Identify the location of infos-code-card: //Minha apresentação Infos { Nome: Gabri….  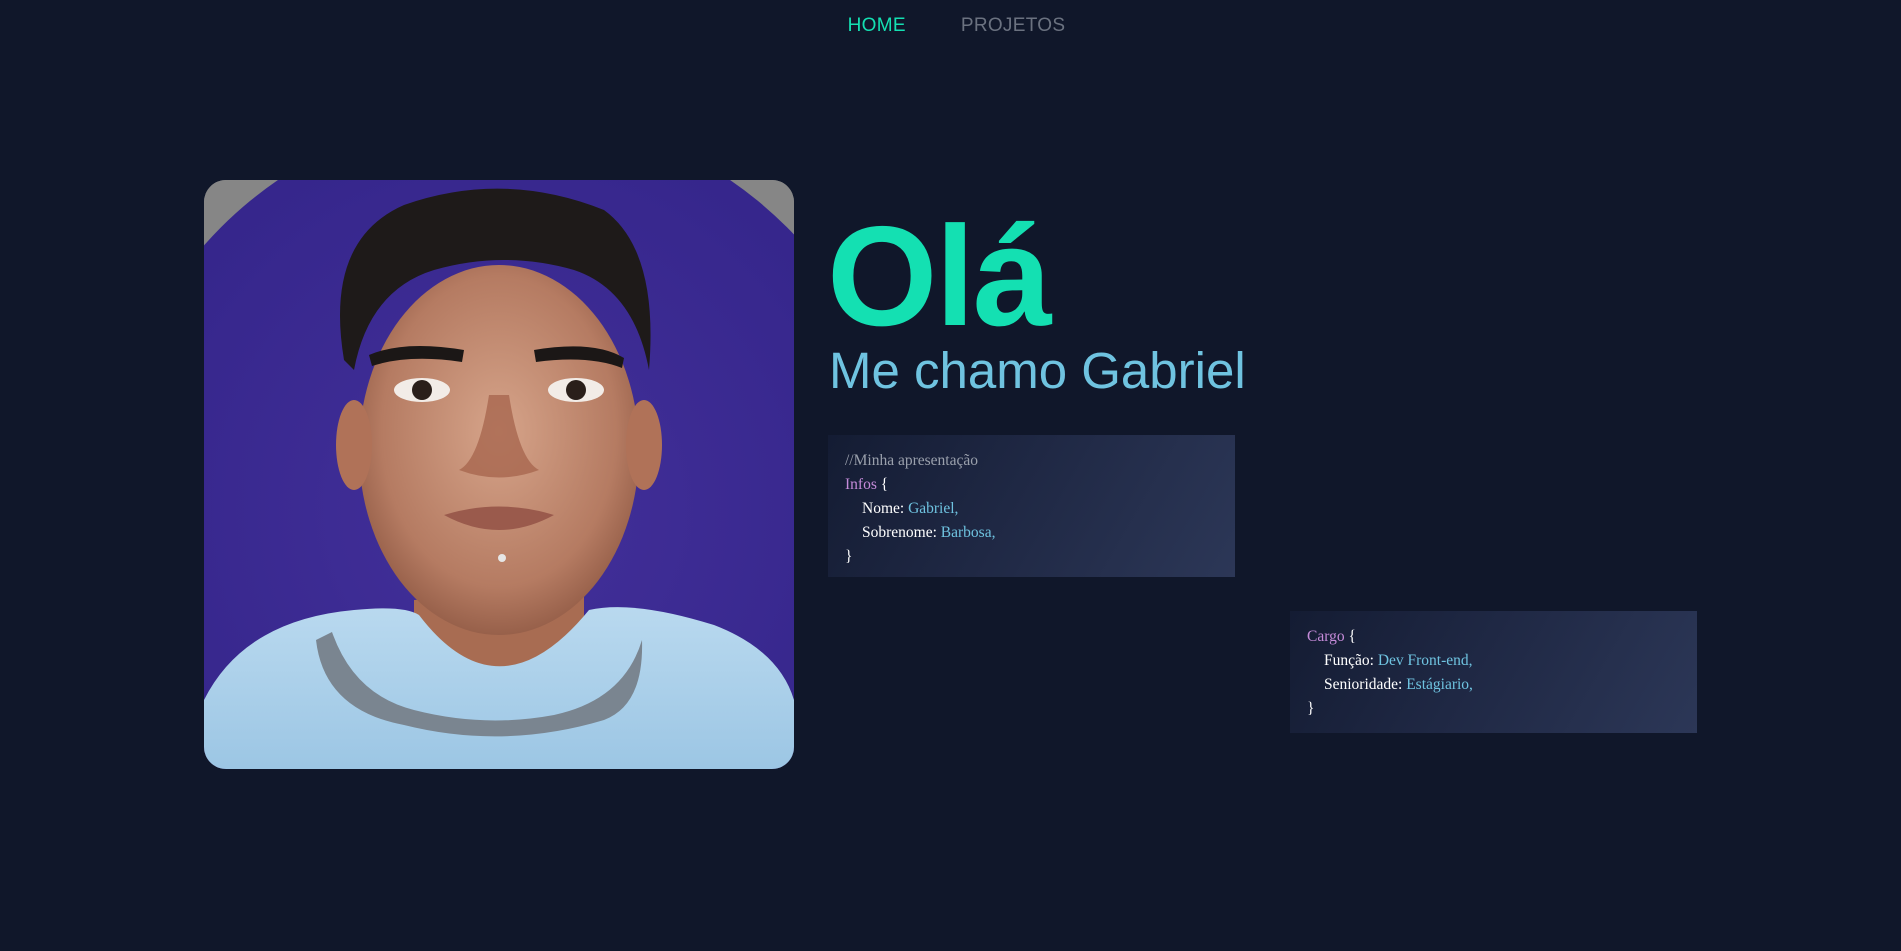
(1031, 506).